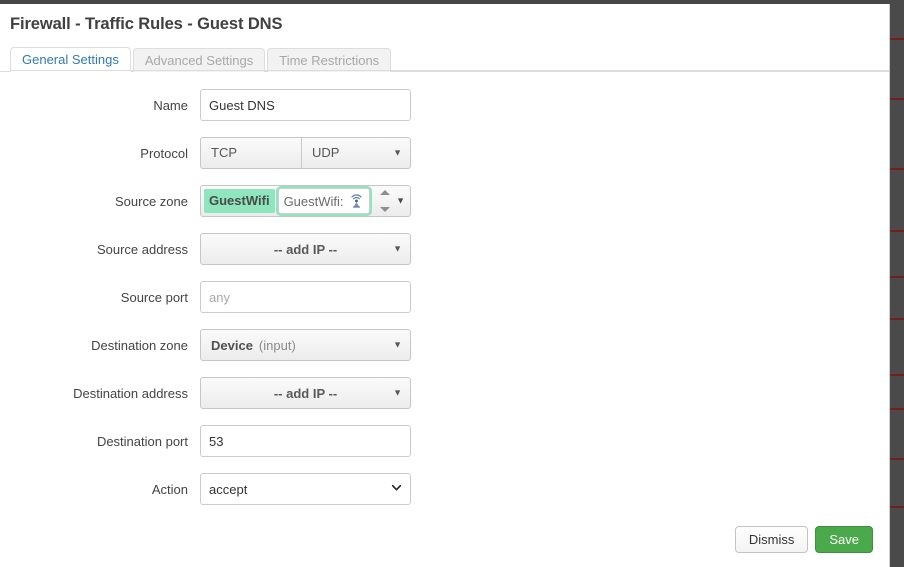  I want to click on protocol-dropdown: TCP UDP ▼, so click(305, 153).